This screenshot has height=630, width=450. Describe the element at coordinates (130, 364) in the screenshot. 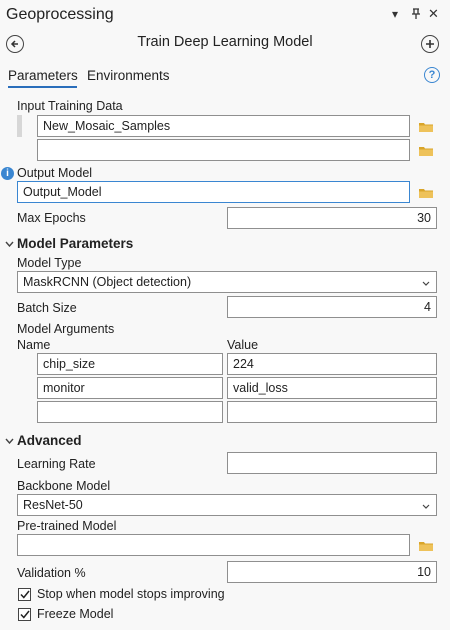

I see `argument-name-cell: chip_size` at that location.